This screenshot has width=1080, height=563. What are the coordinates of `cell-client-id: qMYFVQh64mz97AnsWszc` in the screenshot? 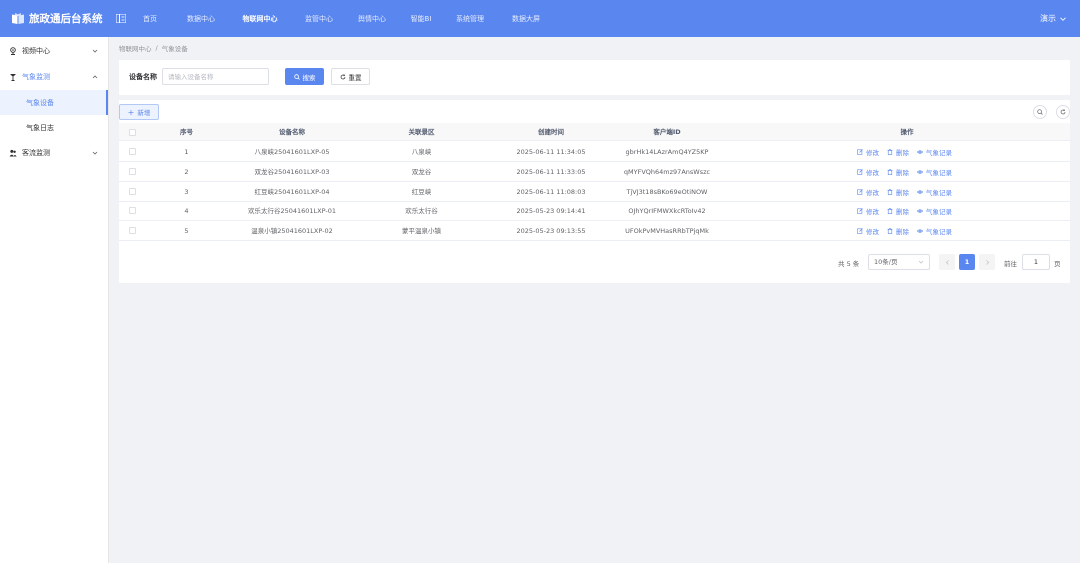 It's located at (667, 171).